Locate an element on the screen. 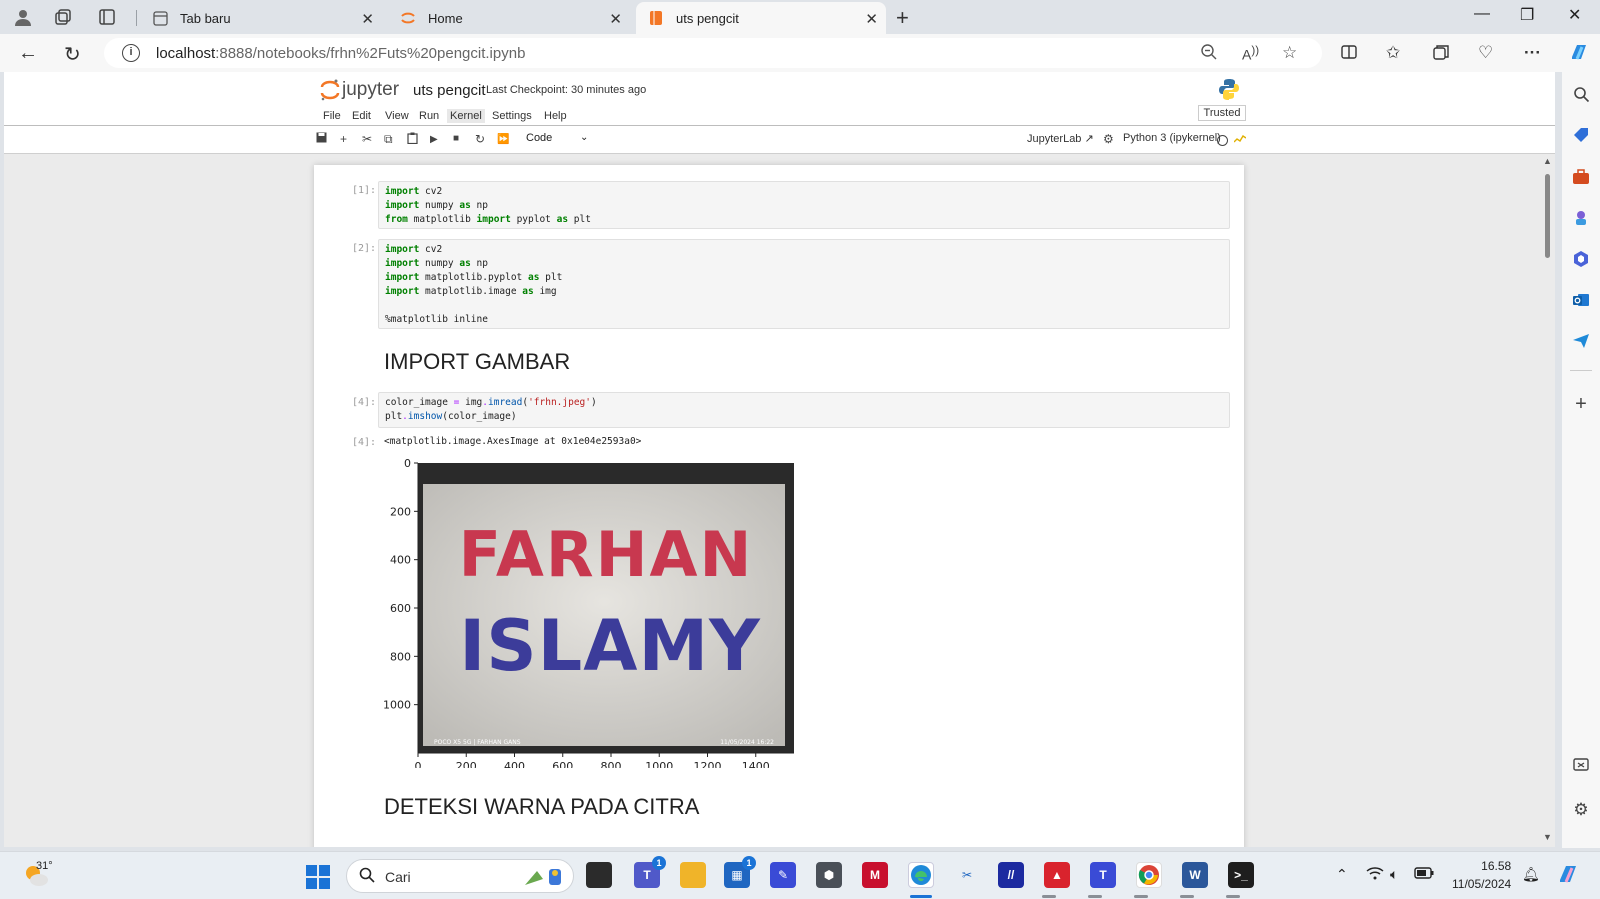  snipping-tool-icon: ✂ is located at coordinates (967, 875).